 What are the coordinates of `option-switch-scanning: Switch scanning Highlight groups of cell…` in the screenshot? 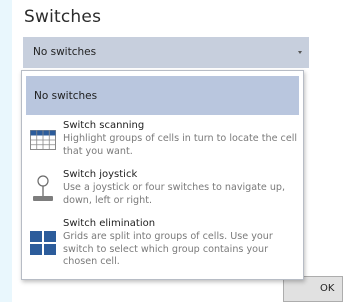 It's located at (162, 142).